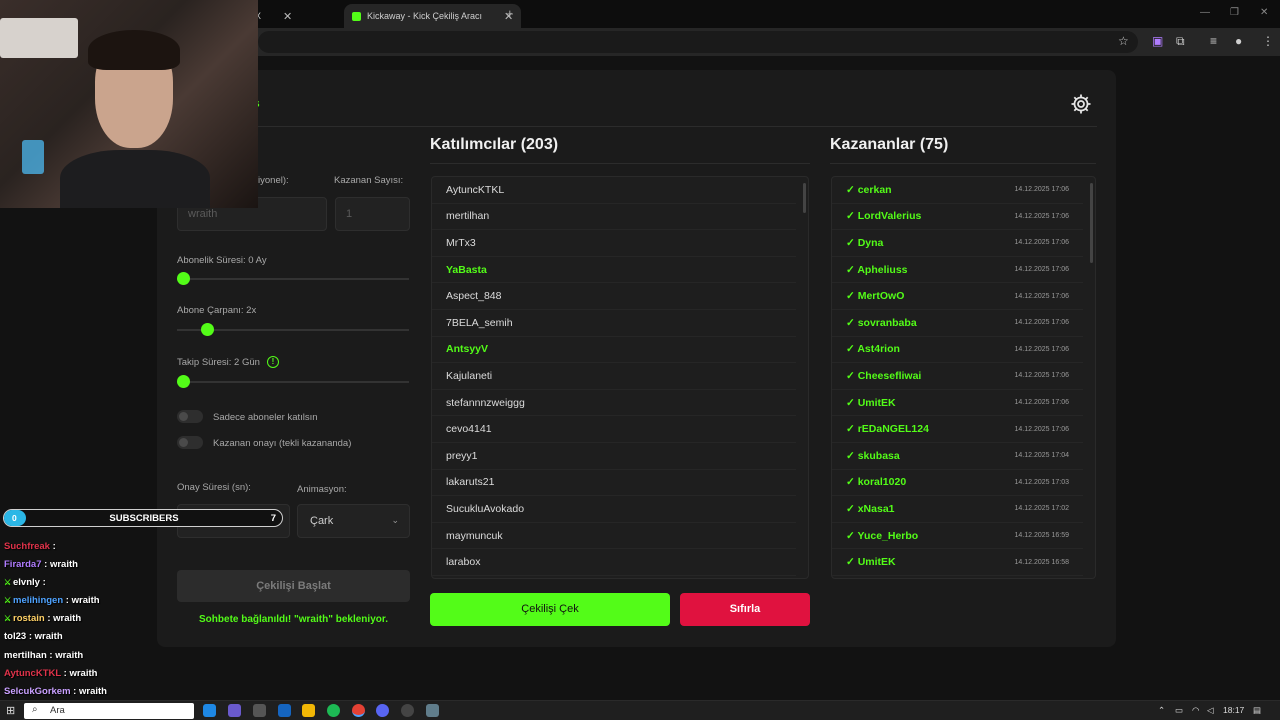 This screenshot has width=1280, height=720. What do you see at coordinates (1233, 710) in the screenshot?
I see `clock: 18:17` at bounding box center [1233, 710].